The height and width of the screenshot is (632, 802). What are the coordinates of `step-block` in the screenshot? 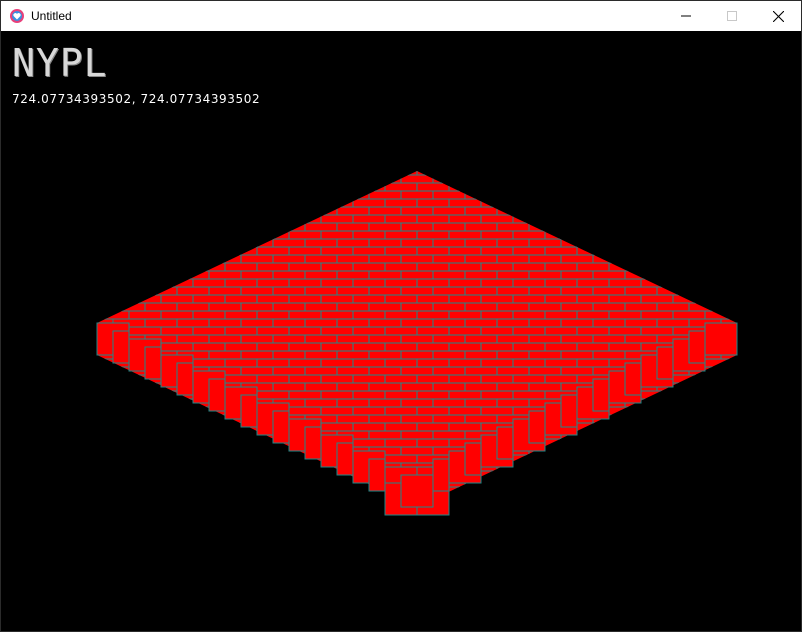 It's located at (217, 395).